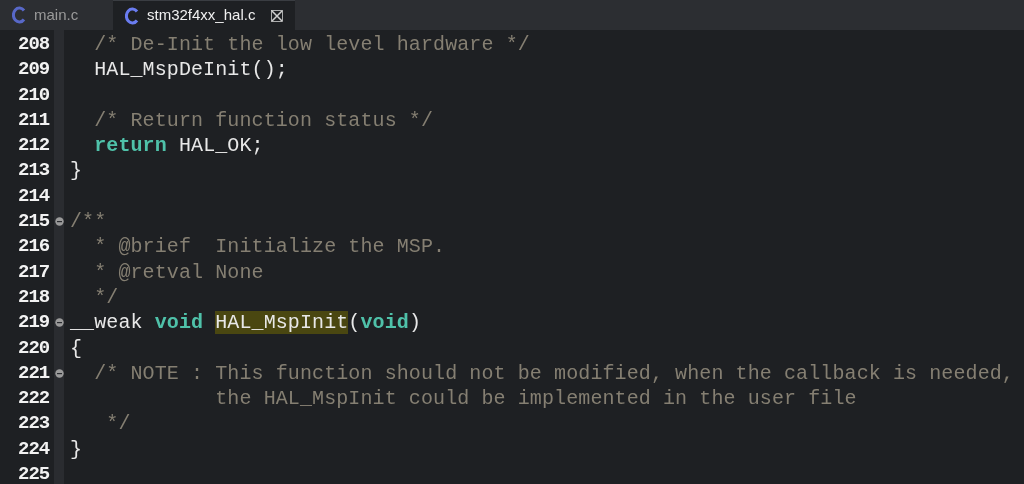 This screenshot has height=484, width=1024. I want to click on line-number: 213, so click(33, 171).